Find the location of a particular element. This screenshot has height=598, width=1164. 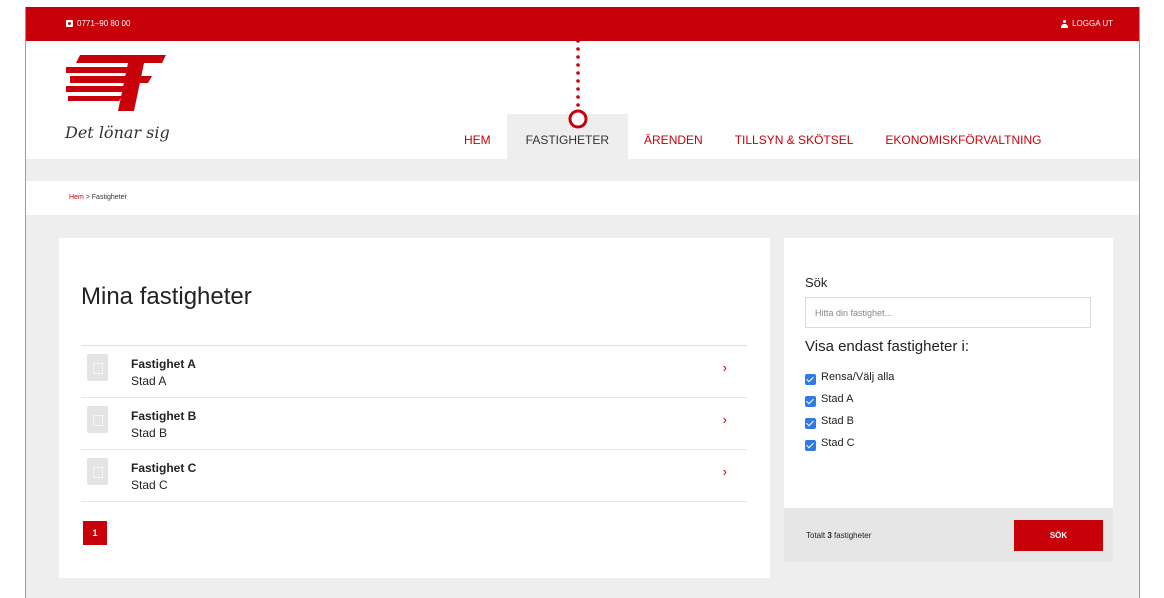

property-city: Stad B is located at coordinates (149, 433).